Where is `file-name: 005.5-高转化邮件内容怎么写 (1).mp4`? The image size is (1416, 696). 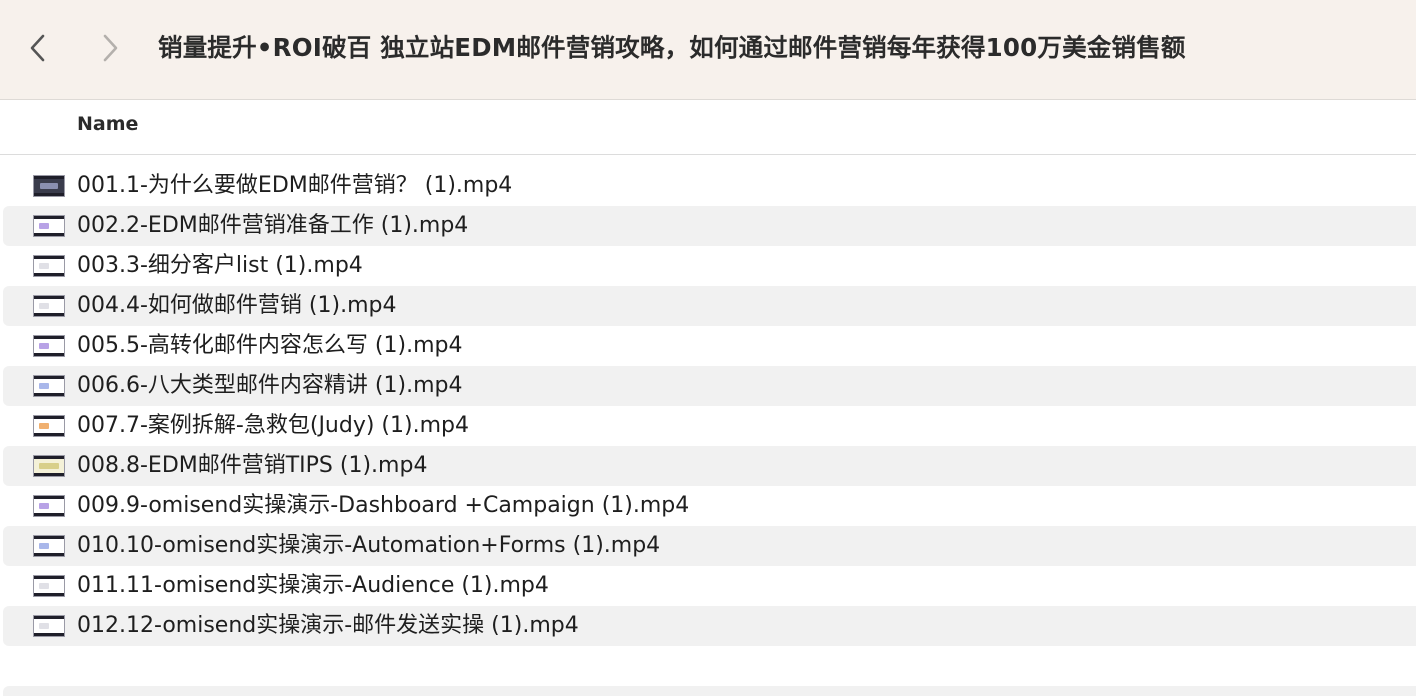
file-name: 005.5-高转化邮件内容怎么写 (1).mp4 is located at coordinates (270, 345).